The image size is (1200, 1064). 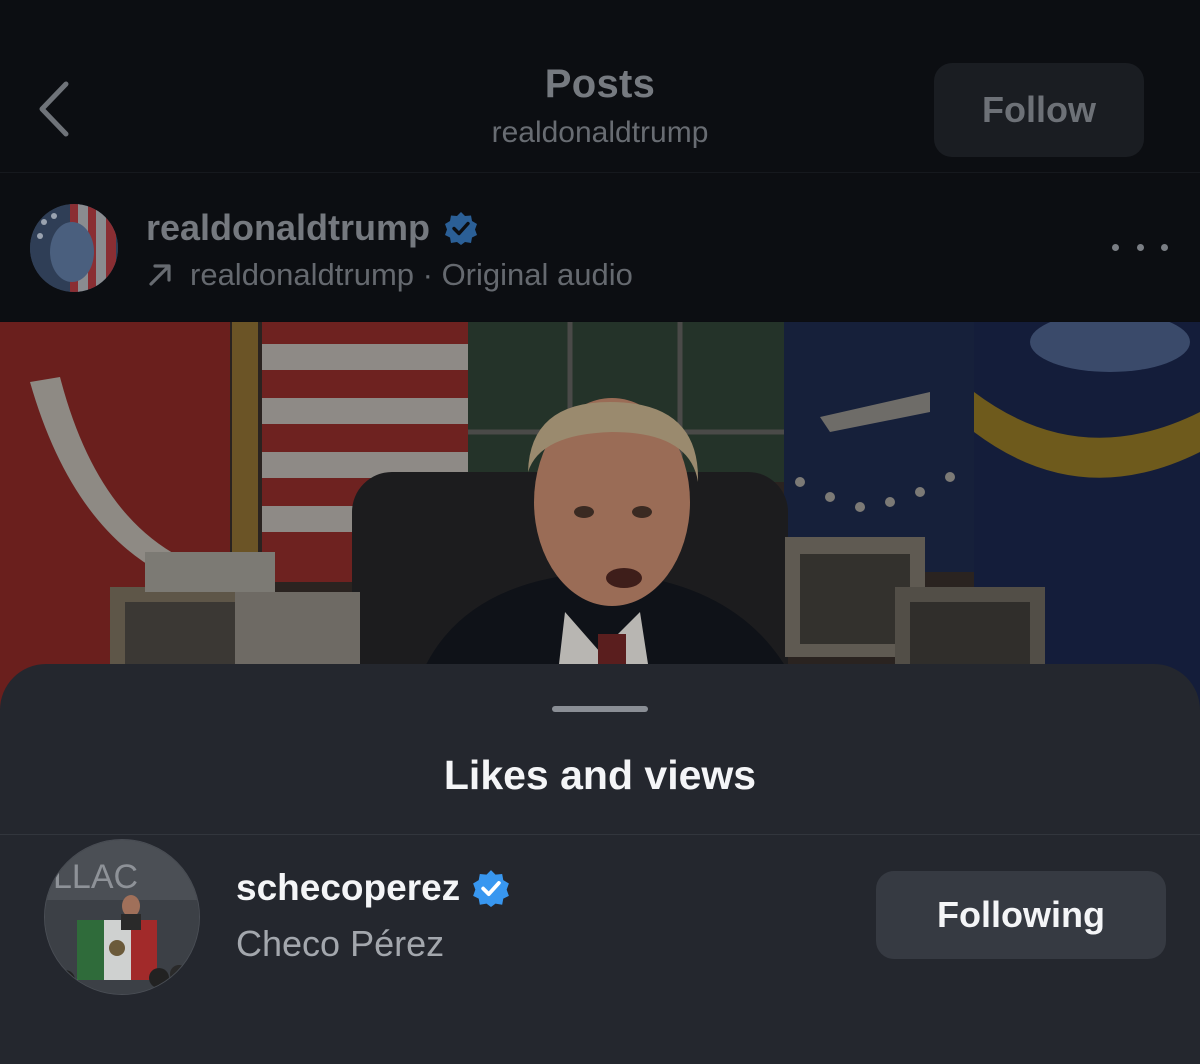 I want to click on avatar-image: LLAC, so click(x=122, y=917).